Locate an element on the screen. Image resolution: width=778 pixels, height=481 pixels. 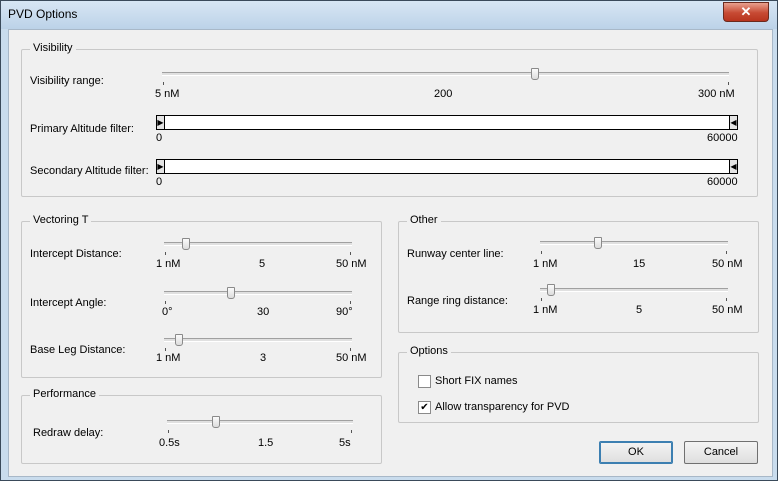
close-button: ✕ is located at coordinates (746, 12).